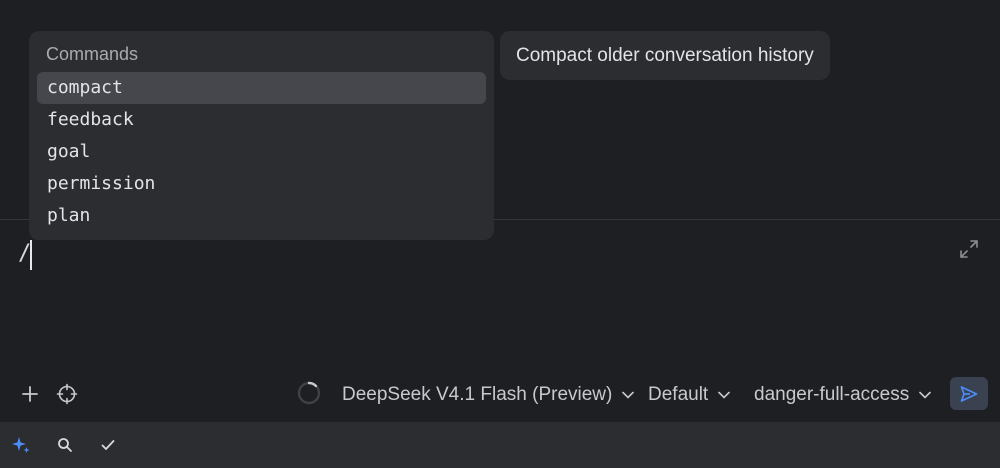 The image size is (1000, 468). I want to click on access-selector: danger-full-access, so click(843, 395).